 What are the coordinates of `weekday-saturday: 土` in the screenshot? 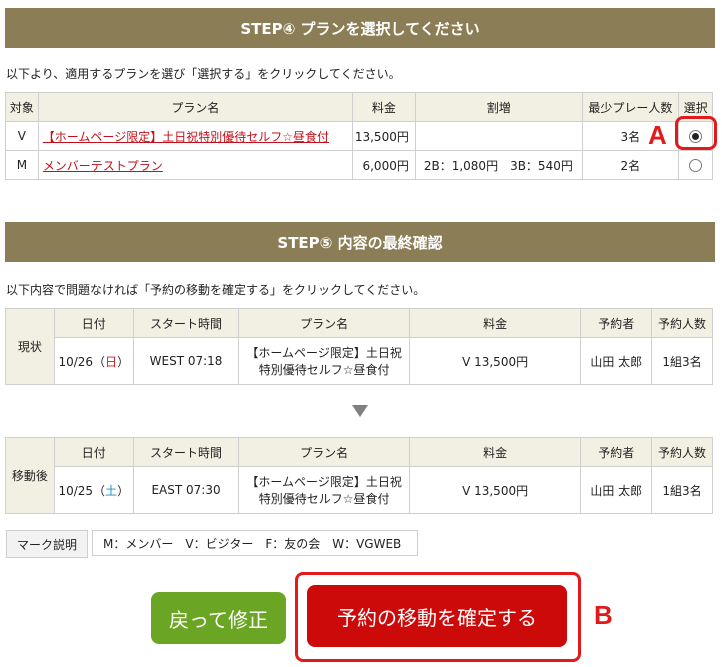 It's located at (111, 490).